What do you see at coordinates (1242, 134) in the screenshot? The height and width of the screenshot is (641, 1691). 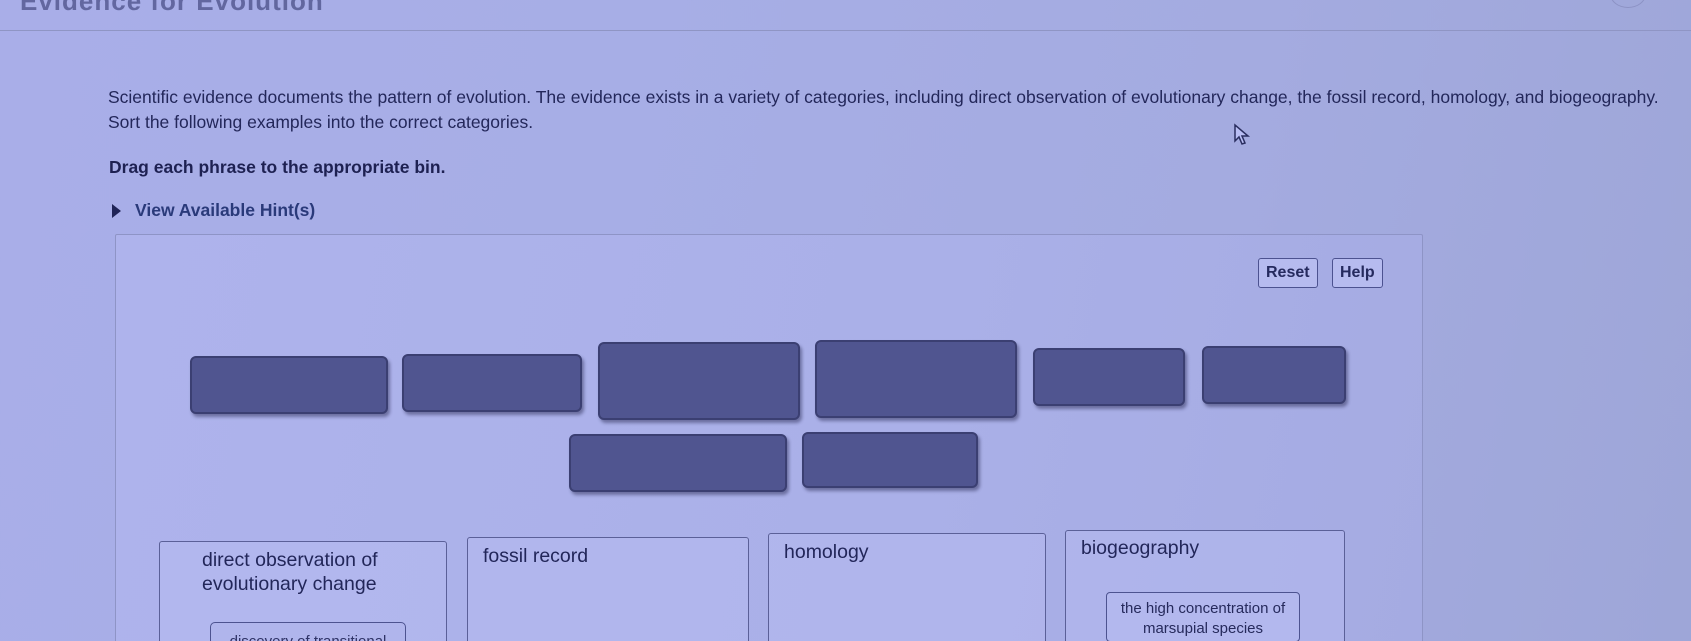 I see `pointer-cursor-icon` at bounding box center [1242, 134].